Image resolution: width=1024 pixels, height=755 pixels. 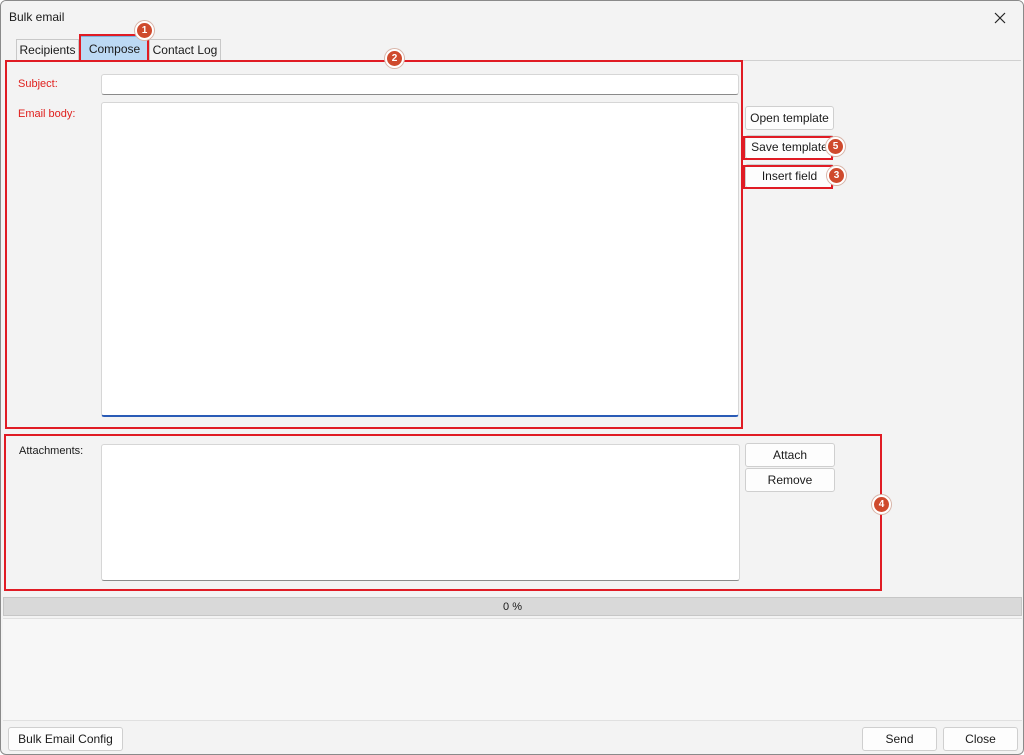 I want to click on close-icon, so click(x=1000, y=18).